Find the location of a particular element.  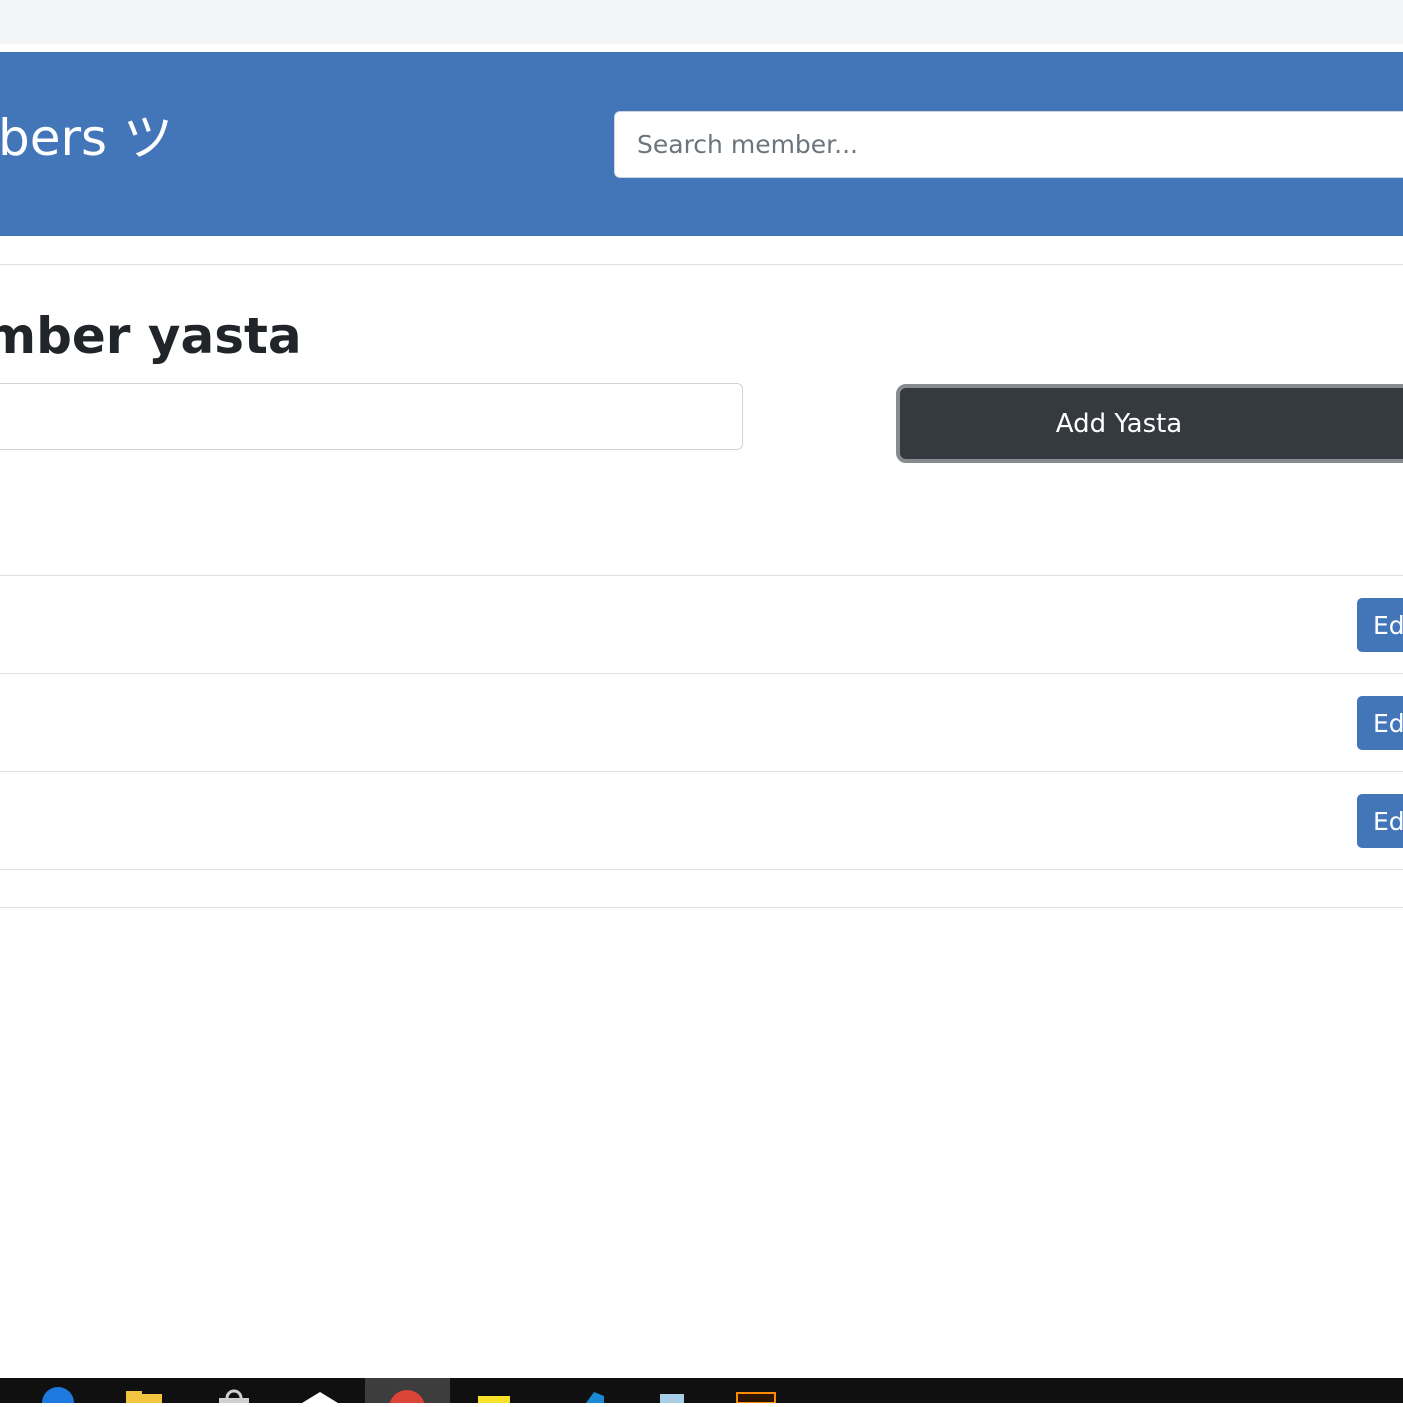

app-icon is located at coordinates (320, 1390).